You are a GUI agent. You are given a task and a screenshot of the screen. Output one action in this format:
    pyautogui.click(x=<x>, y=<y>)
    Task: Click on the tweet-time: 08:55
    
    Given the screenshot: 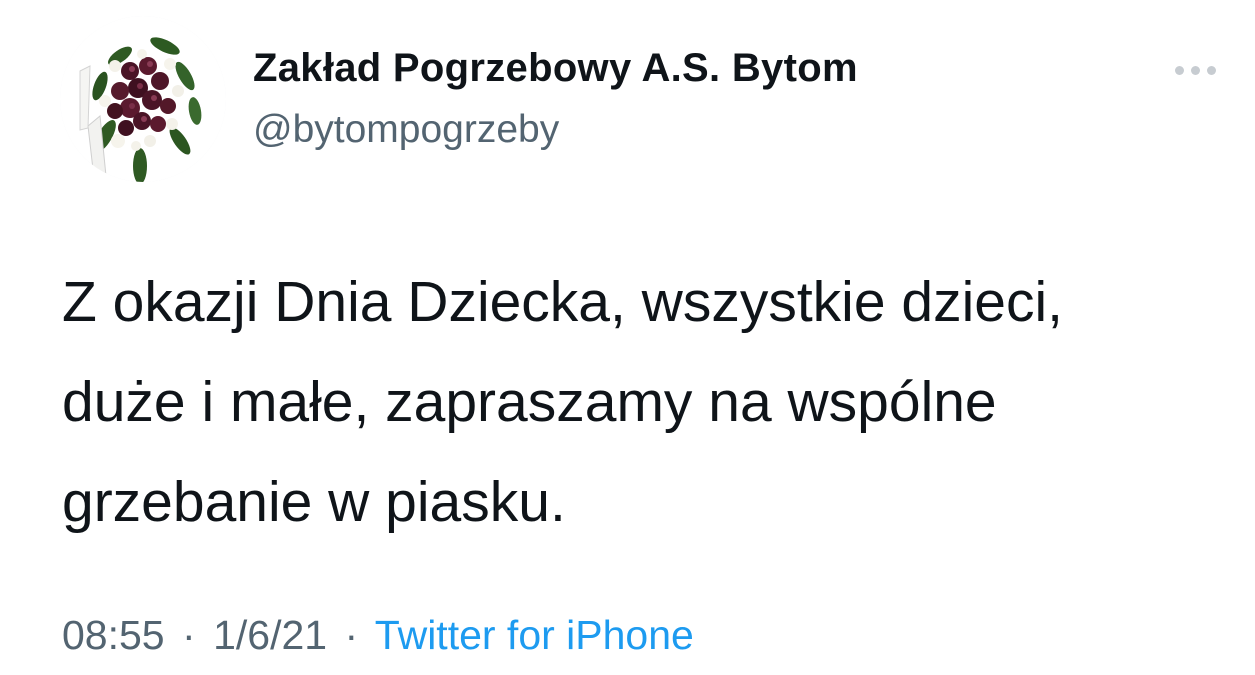 What is the action you would take?
    pyautogui.click(x=113, y=635)
    